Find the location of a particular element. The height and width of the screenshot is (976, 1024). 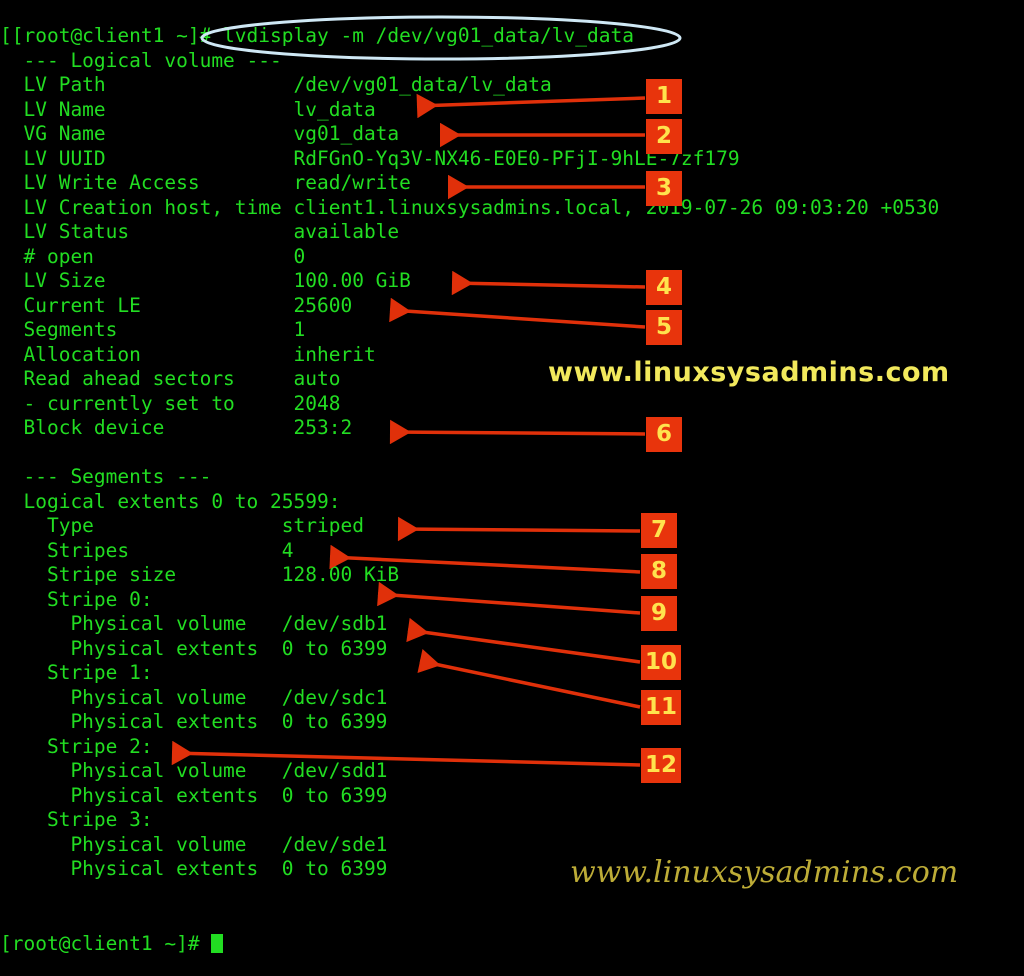

terminal-line-block-device: Block device 253:2 is located at coordinates (176, 427).